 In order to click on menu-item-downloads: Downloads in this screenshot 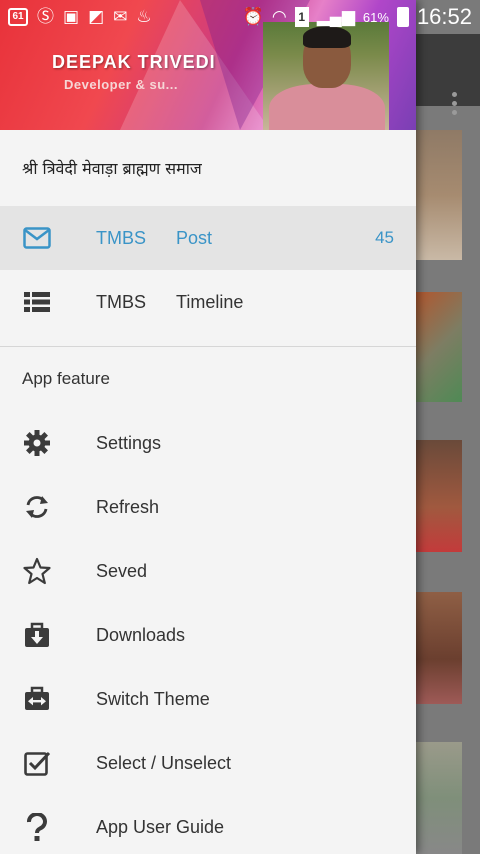, I will do `click(208, 635)`.